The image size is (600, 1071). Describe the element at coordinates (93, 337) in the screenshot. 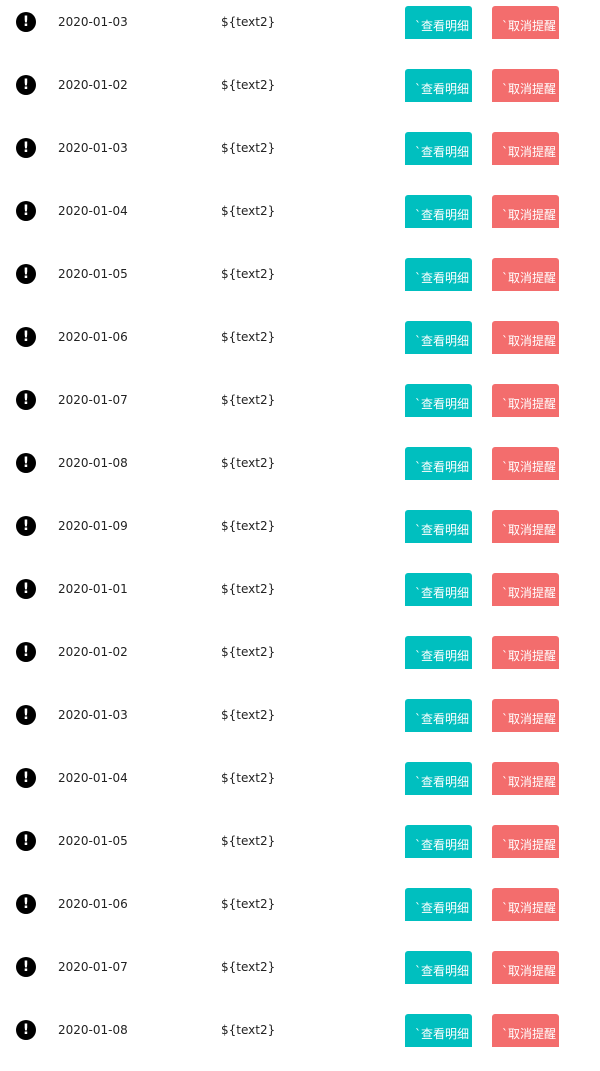

I see `reminder-date: 2020-01-06` at that location.